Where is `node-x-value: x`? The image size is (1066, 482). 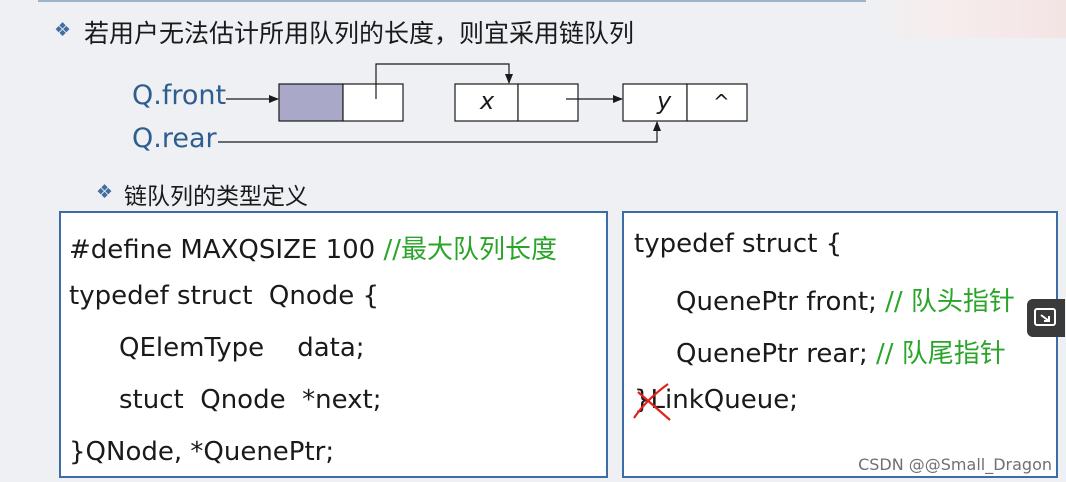 node-x-value: x is located at coordinates (487, 101).